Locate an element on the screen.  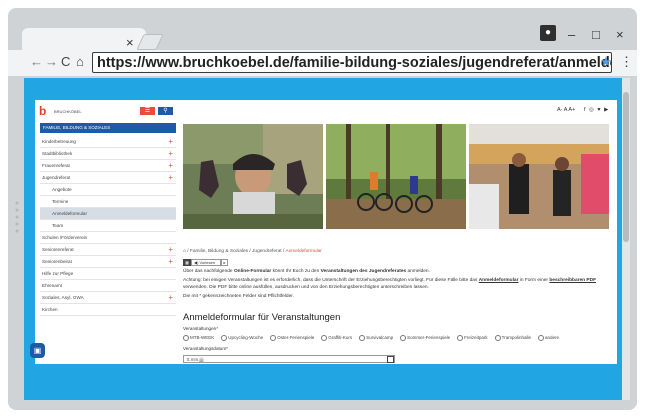
sidenav-item-hilfe-zur-pflege: Hilfe zur Pflege is located at coordinates (108, 274).